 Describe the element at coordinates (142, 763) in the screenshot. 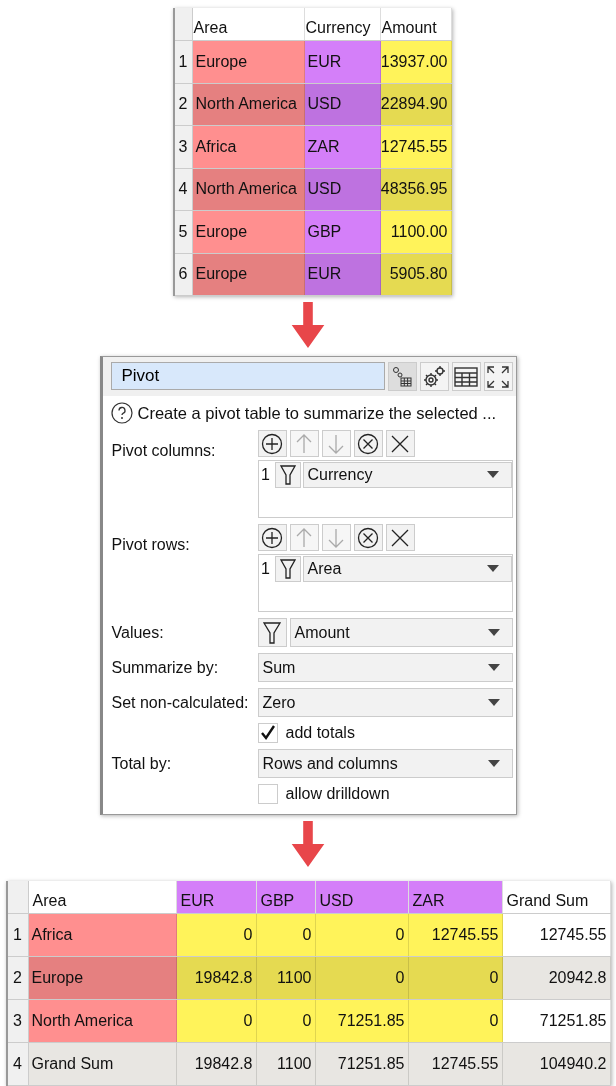

I see `field-label: Total by:` at that location.